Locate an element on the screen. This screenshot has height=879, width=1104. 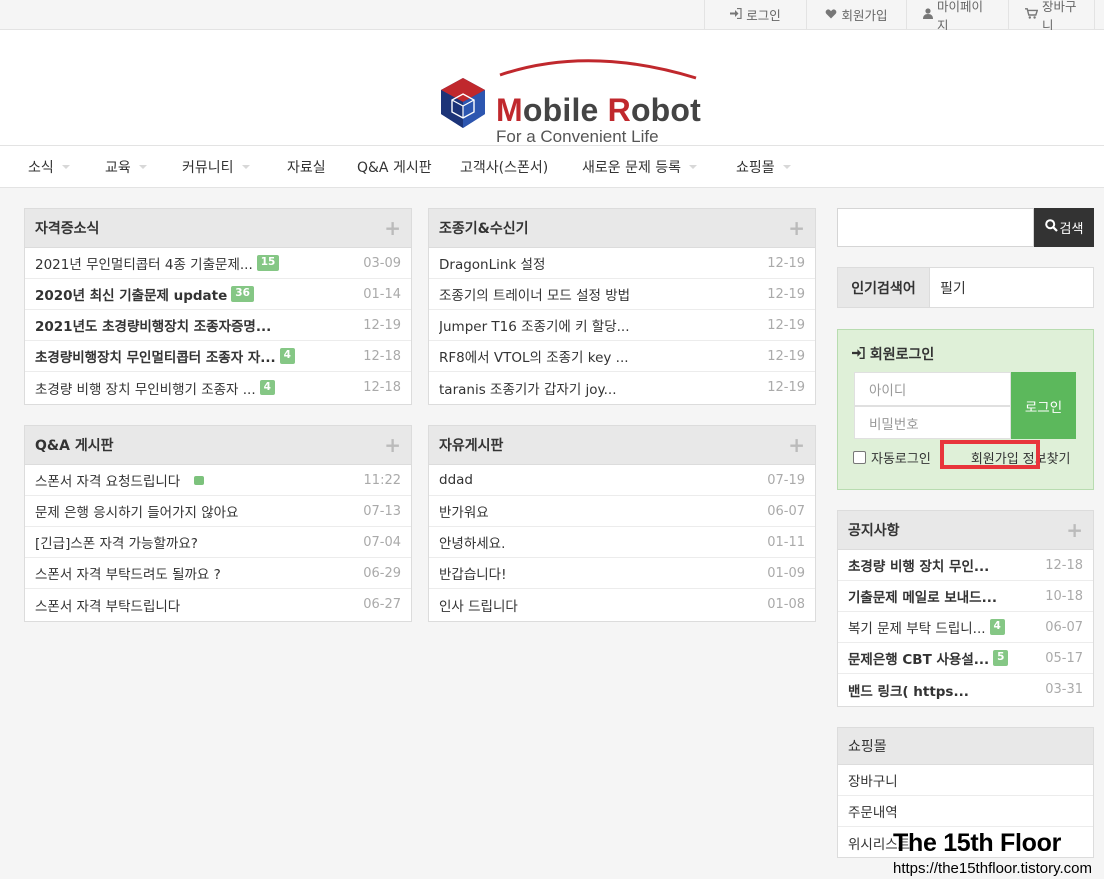
top-signup-link: 회원가입 is located at coordinates (857, 14).